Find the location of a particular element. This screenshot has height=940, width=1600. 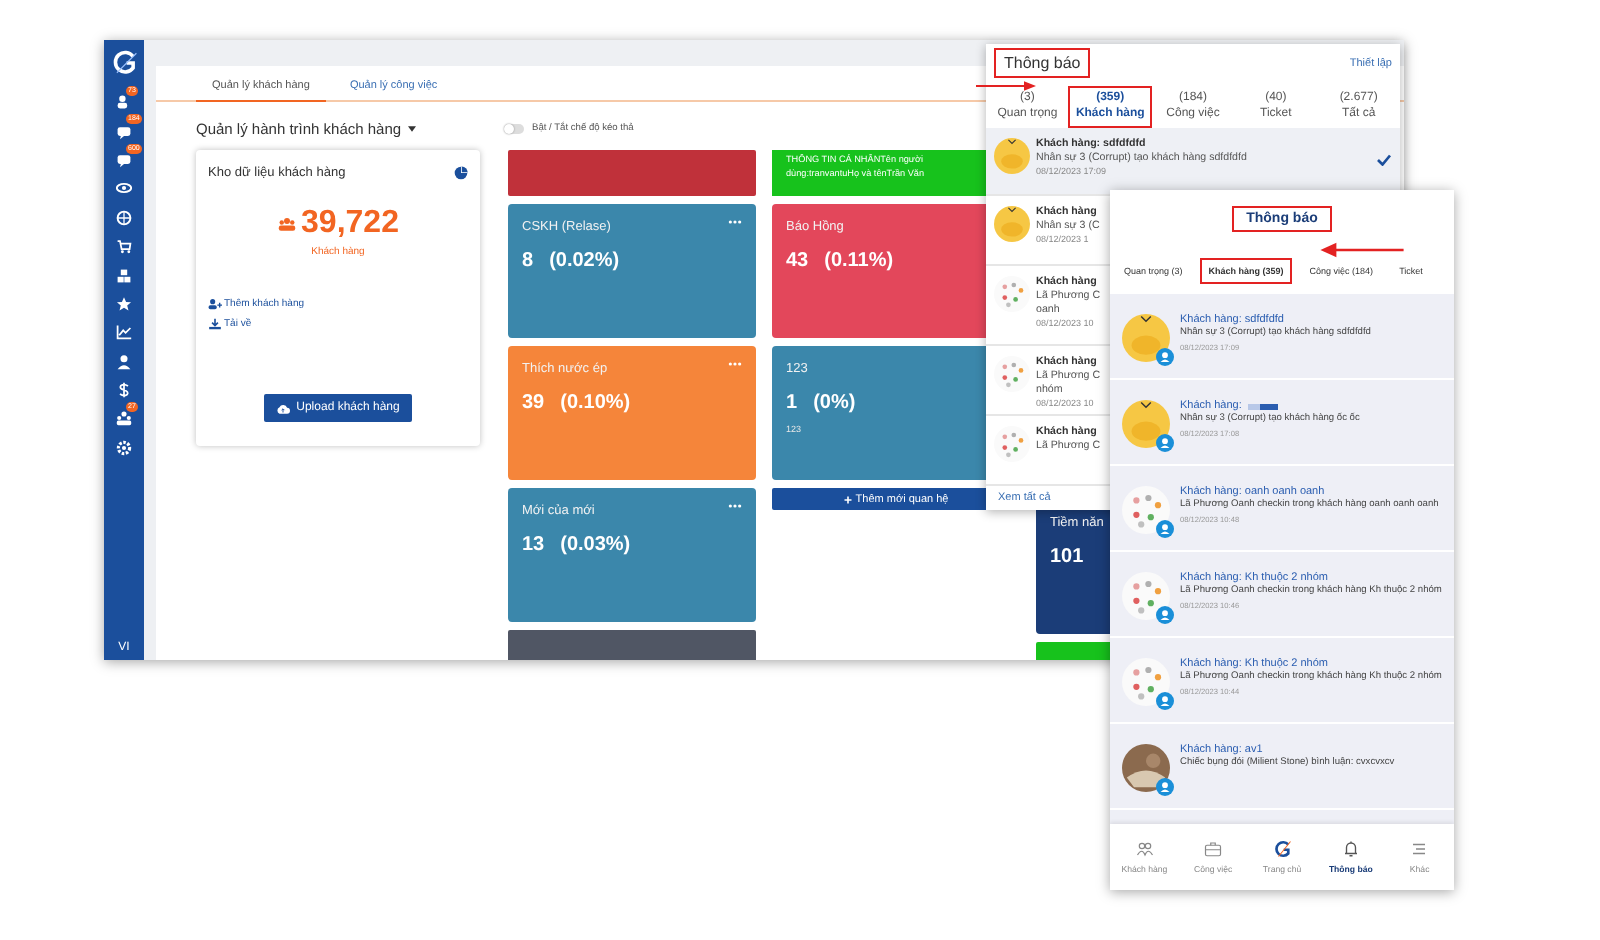

stage-count: 13 is located at coordinates (533, 545).